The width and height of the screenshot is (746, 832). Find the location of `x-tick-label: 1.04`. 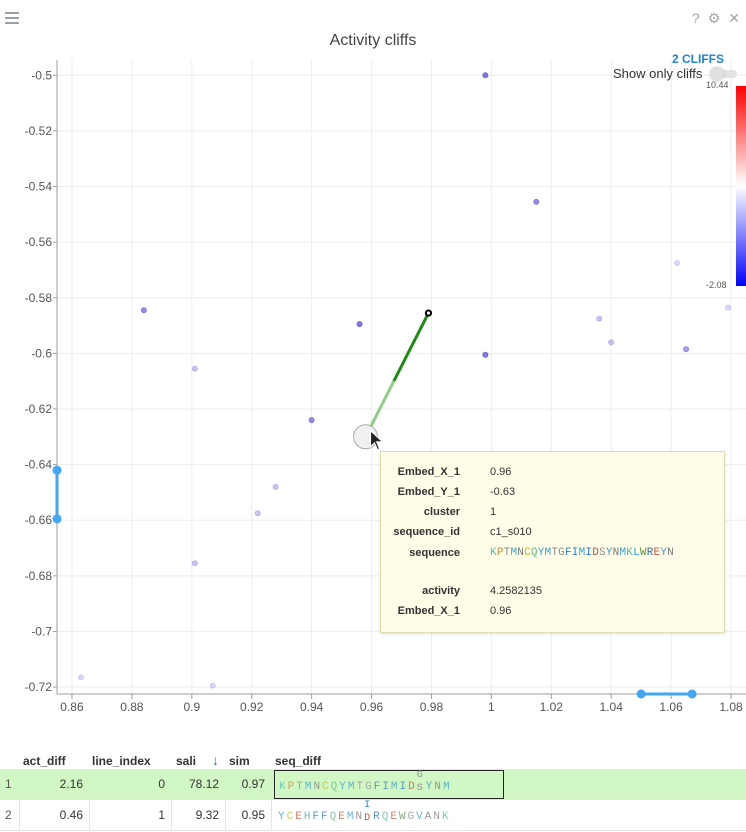

x-tick-label: 1.04 is located at coordinates (612, 707).